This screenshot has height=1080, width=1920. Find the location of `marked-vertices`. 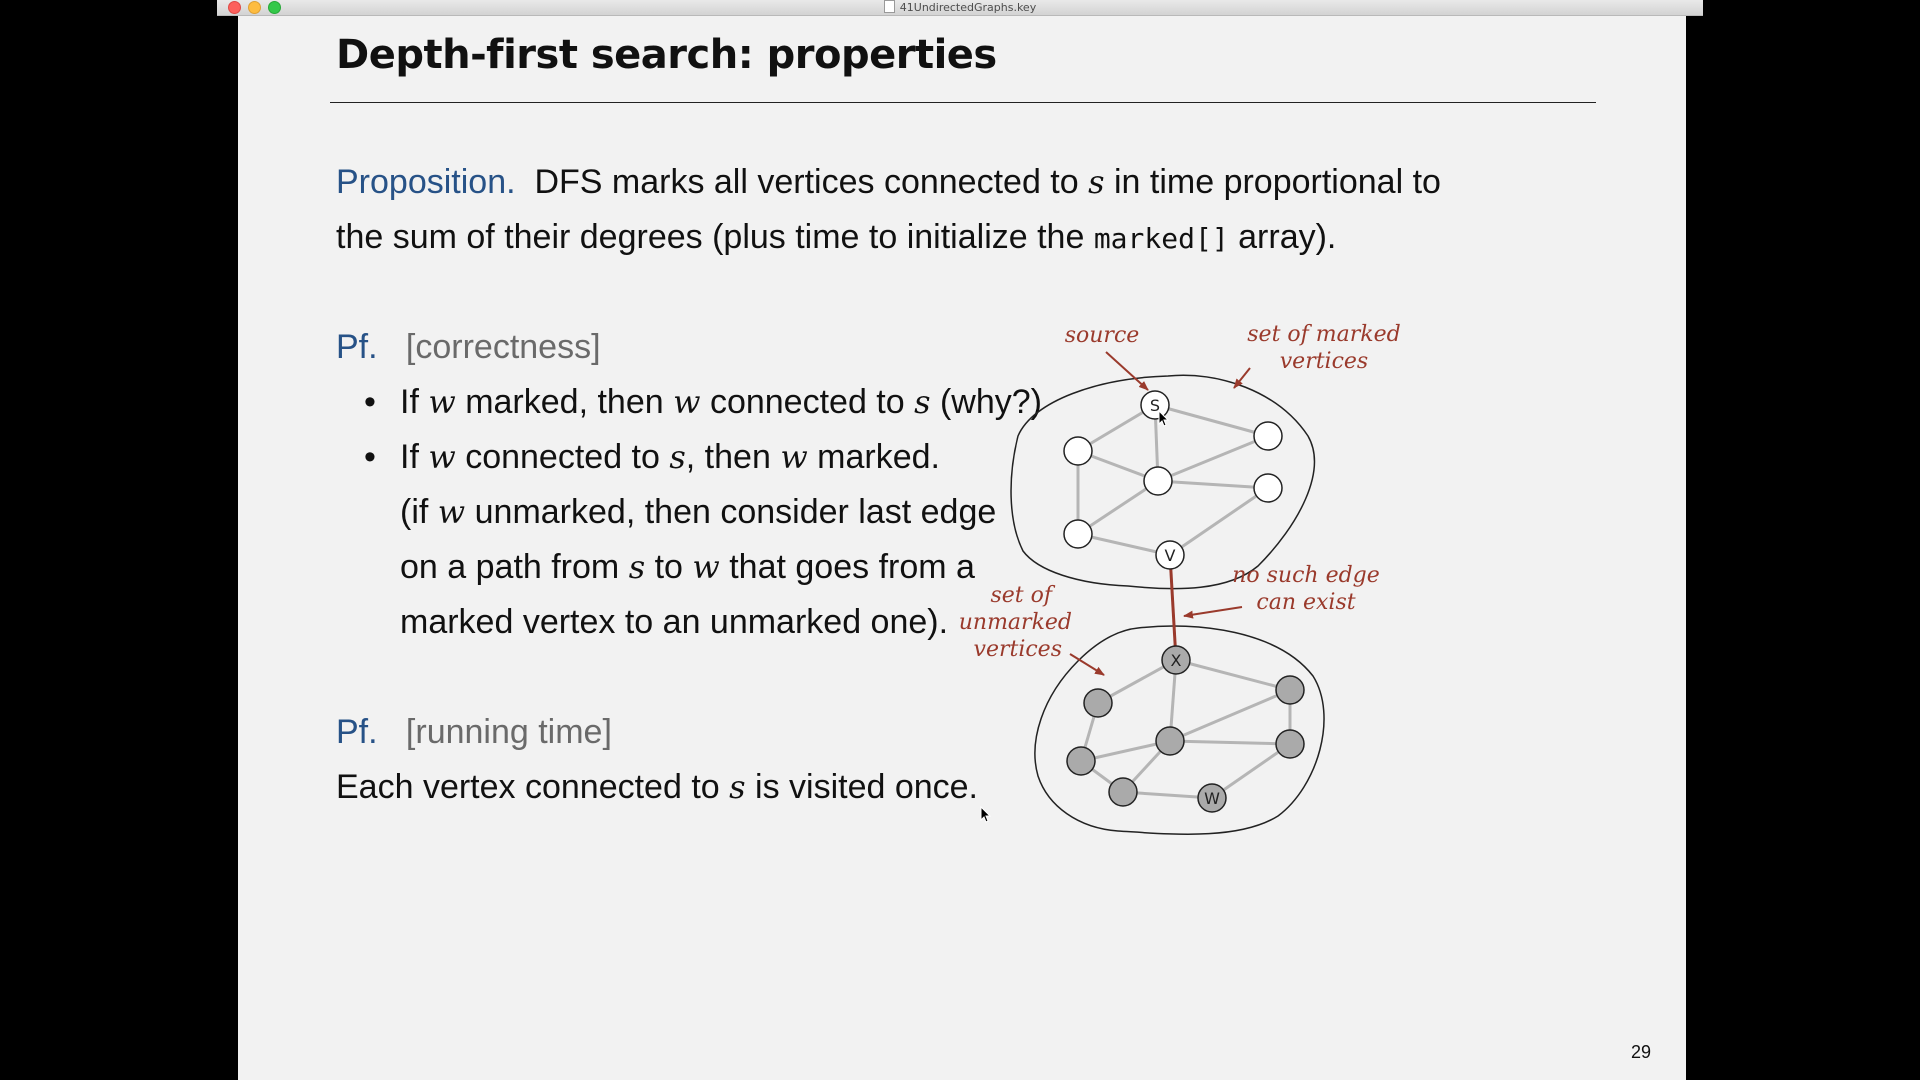

marked-vertices is located at coordinates (1173, 480).